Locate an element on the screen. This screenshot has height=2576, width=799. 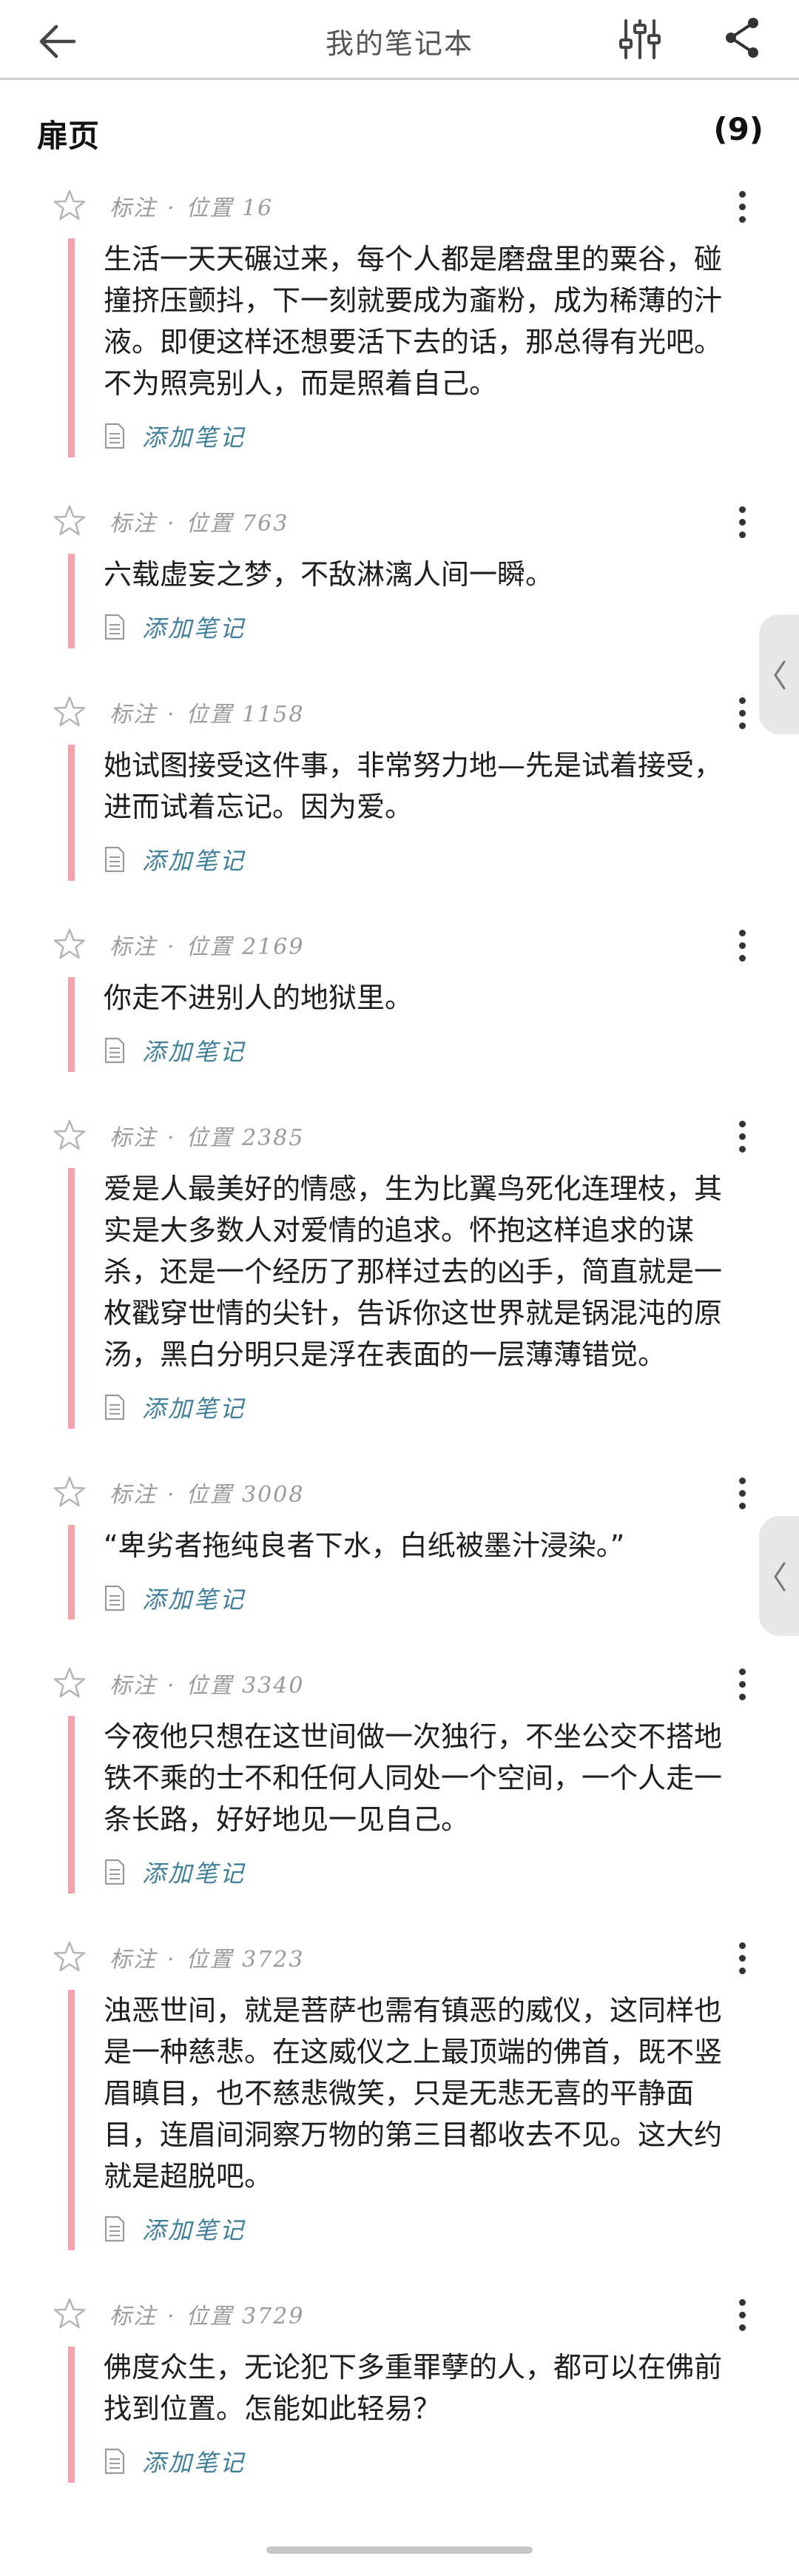
share-button is located at coordinates (742, 38).